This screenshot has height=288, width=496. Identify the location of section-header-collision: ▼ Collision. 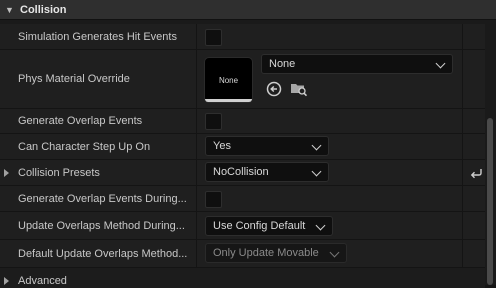
(248, 10).